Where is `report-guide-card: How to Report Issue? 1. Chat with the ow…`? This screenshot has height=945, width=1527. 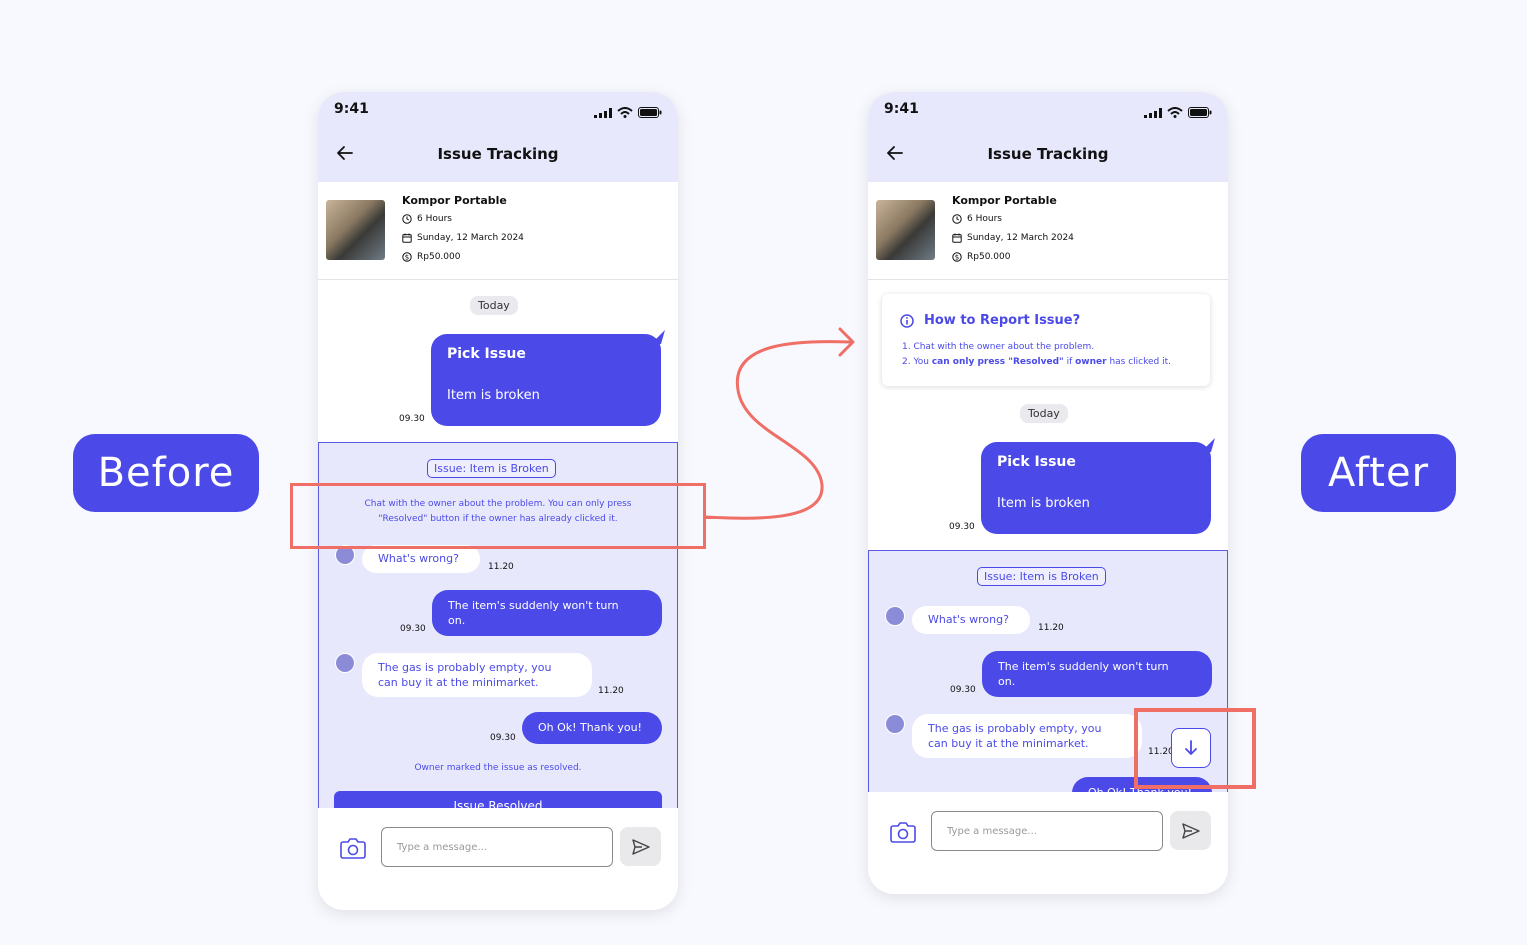 report-guide-card: How to Report Issue? 1. Chat with the ow… is located at coordinates (1046, 340).